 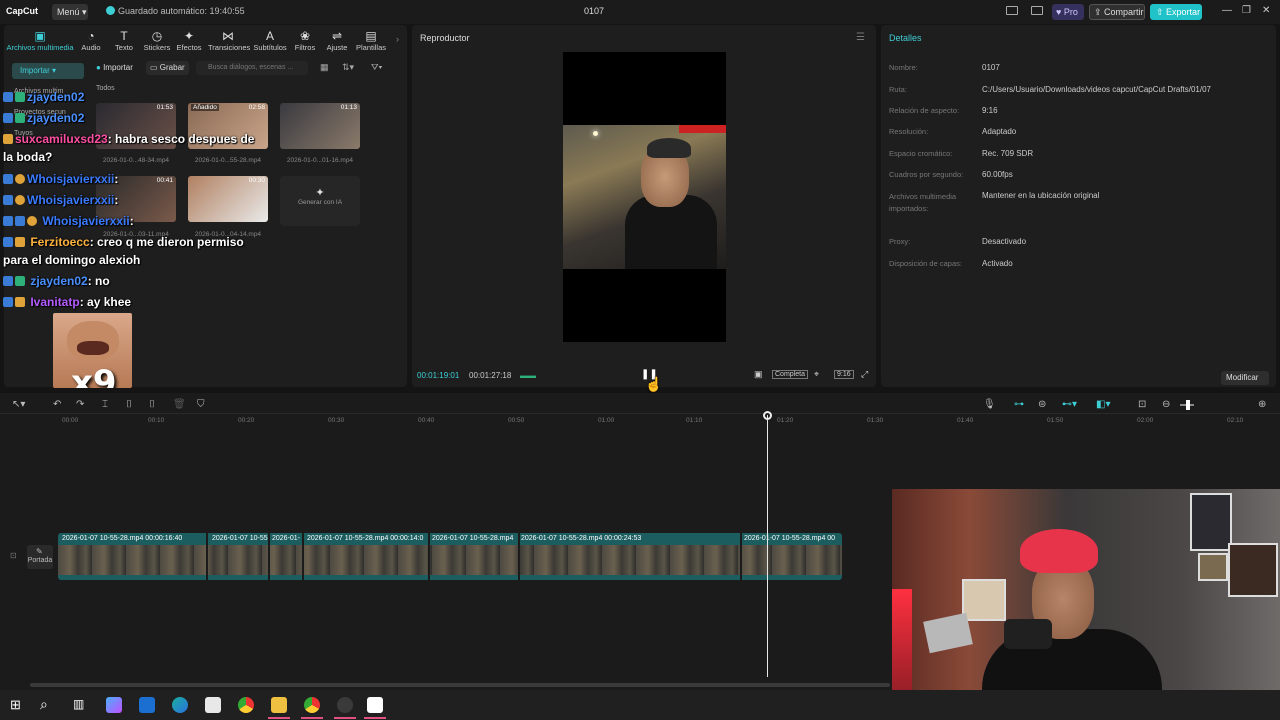 What do you see at coordinates (1176, 12) in the screenshot?
I see `export-button: ⇧ Exportar` at bounding box center [1176, 12].